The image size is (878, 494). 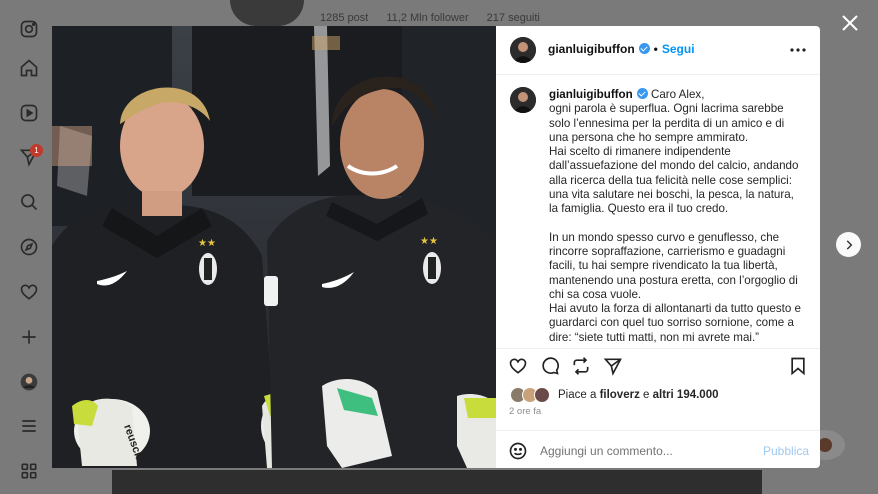 What do you see at coordinates (798, 50) in the screenshot?
I see `more-options-icon` at bounding box center [798, 50].